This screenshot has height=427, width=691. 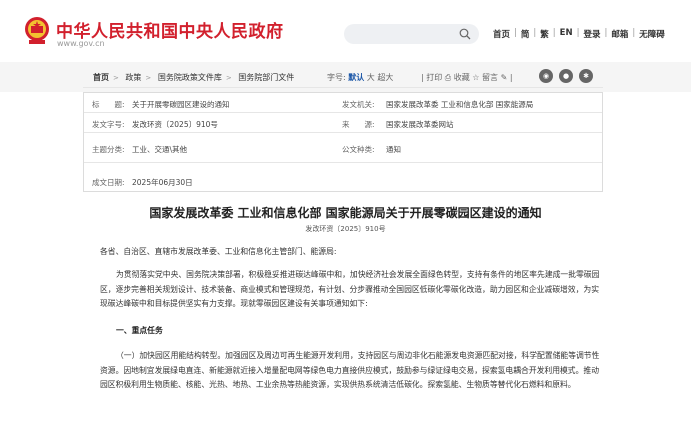 What do you see at coordinates (393, 149) in the screenshot?
I see `type-value: 通知` at bounding box center [393, 149].